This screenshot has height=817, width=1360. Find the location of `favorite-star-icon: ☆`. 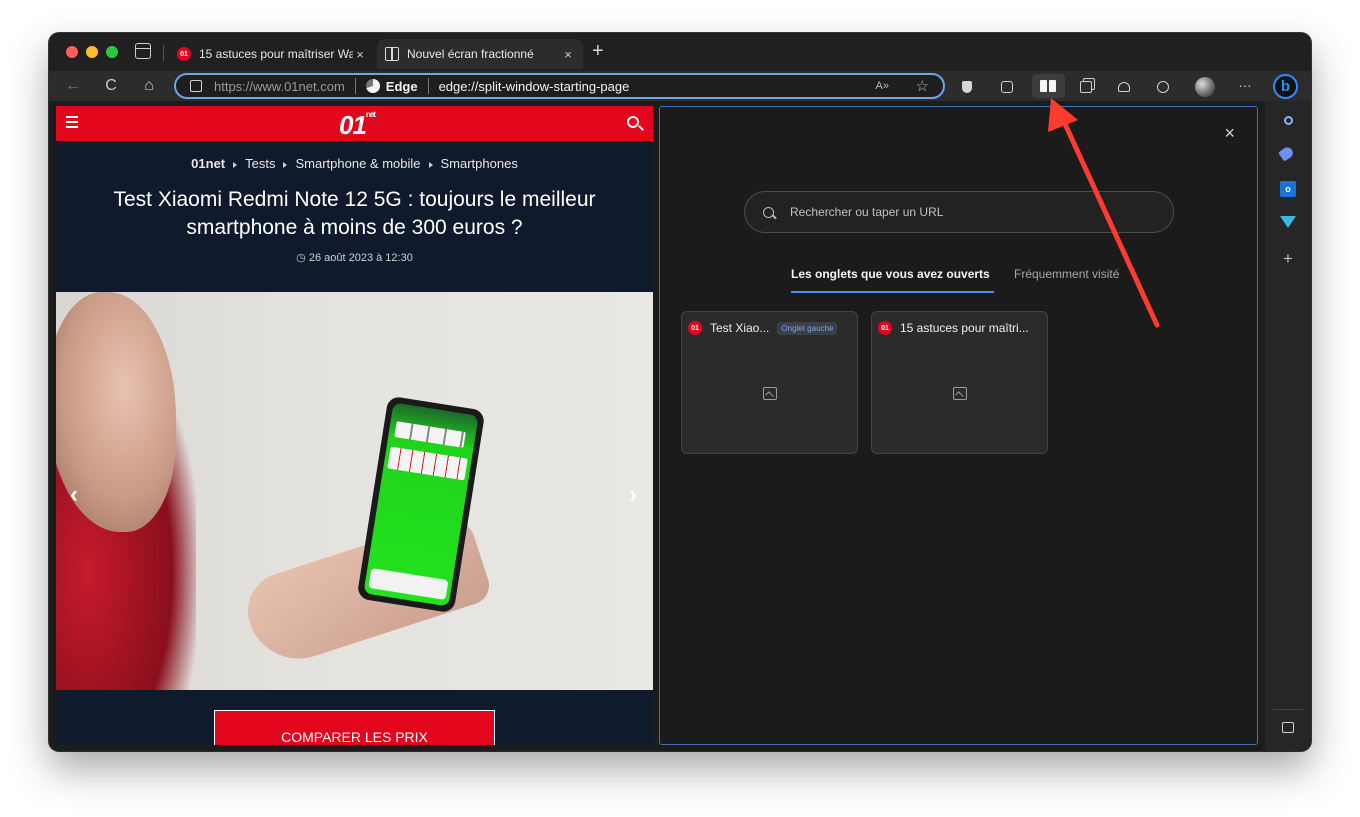

favorite-star-icon: ☆ is located at coordinates (922, 86).